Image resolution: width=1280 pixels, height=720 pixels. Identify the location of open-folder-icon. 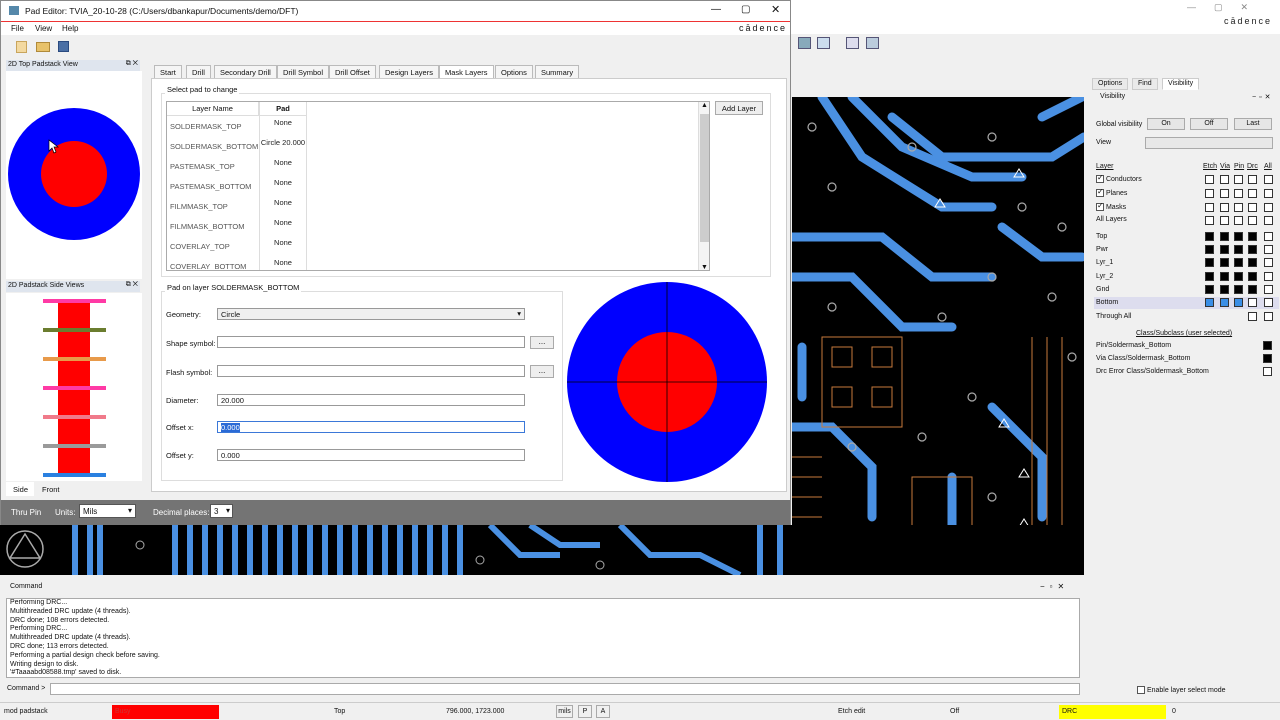
(43, 47).